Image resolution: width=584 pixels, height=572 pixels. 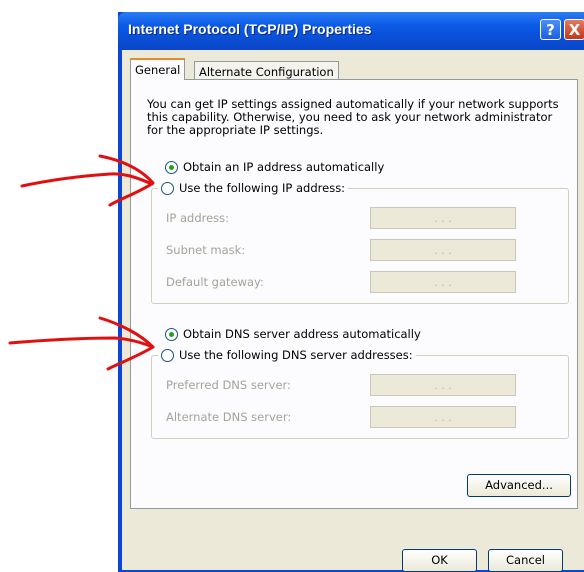 What do you see at coordinates (302, 334) in the screenshot?
I see `dns-auto-label: Obtain DNS server address automatically` at bounding box center [302, 334].